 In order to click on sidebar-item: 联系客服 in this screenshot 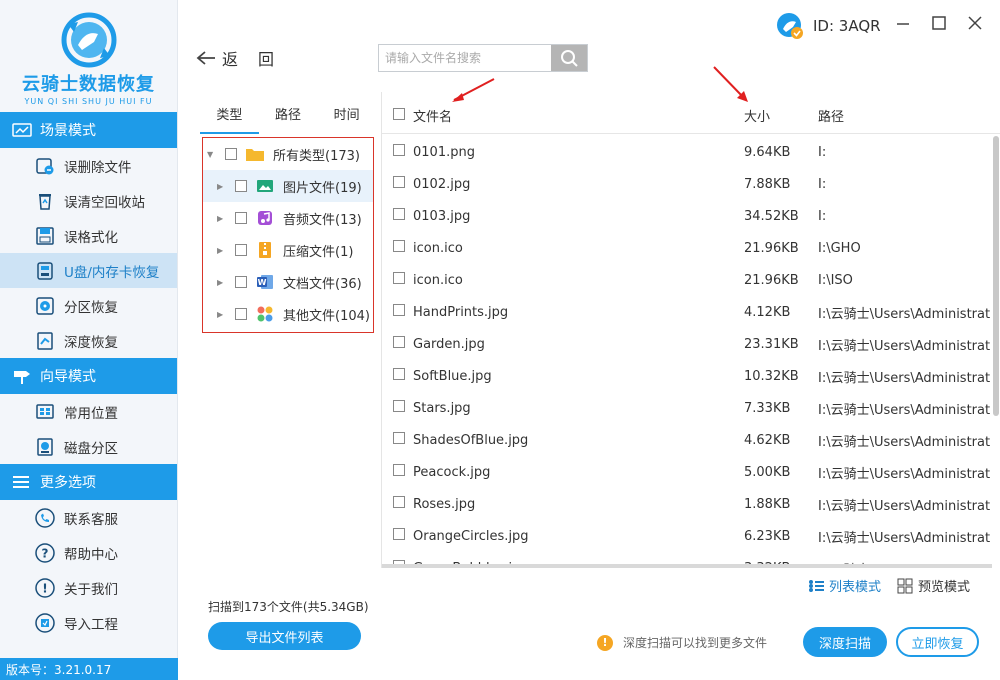, I will do `click(88, 517)`.